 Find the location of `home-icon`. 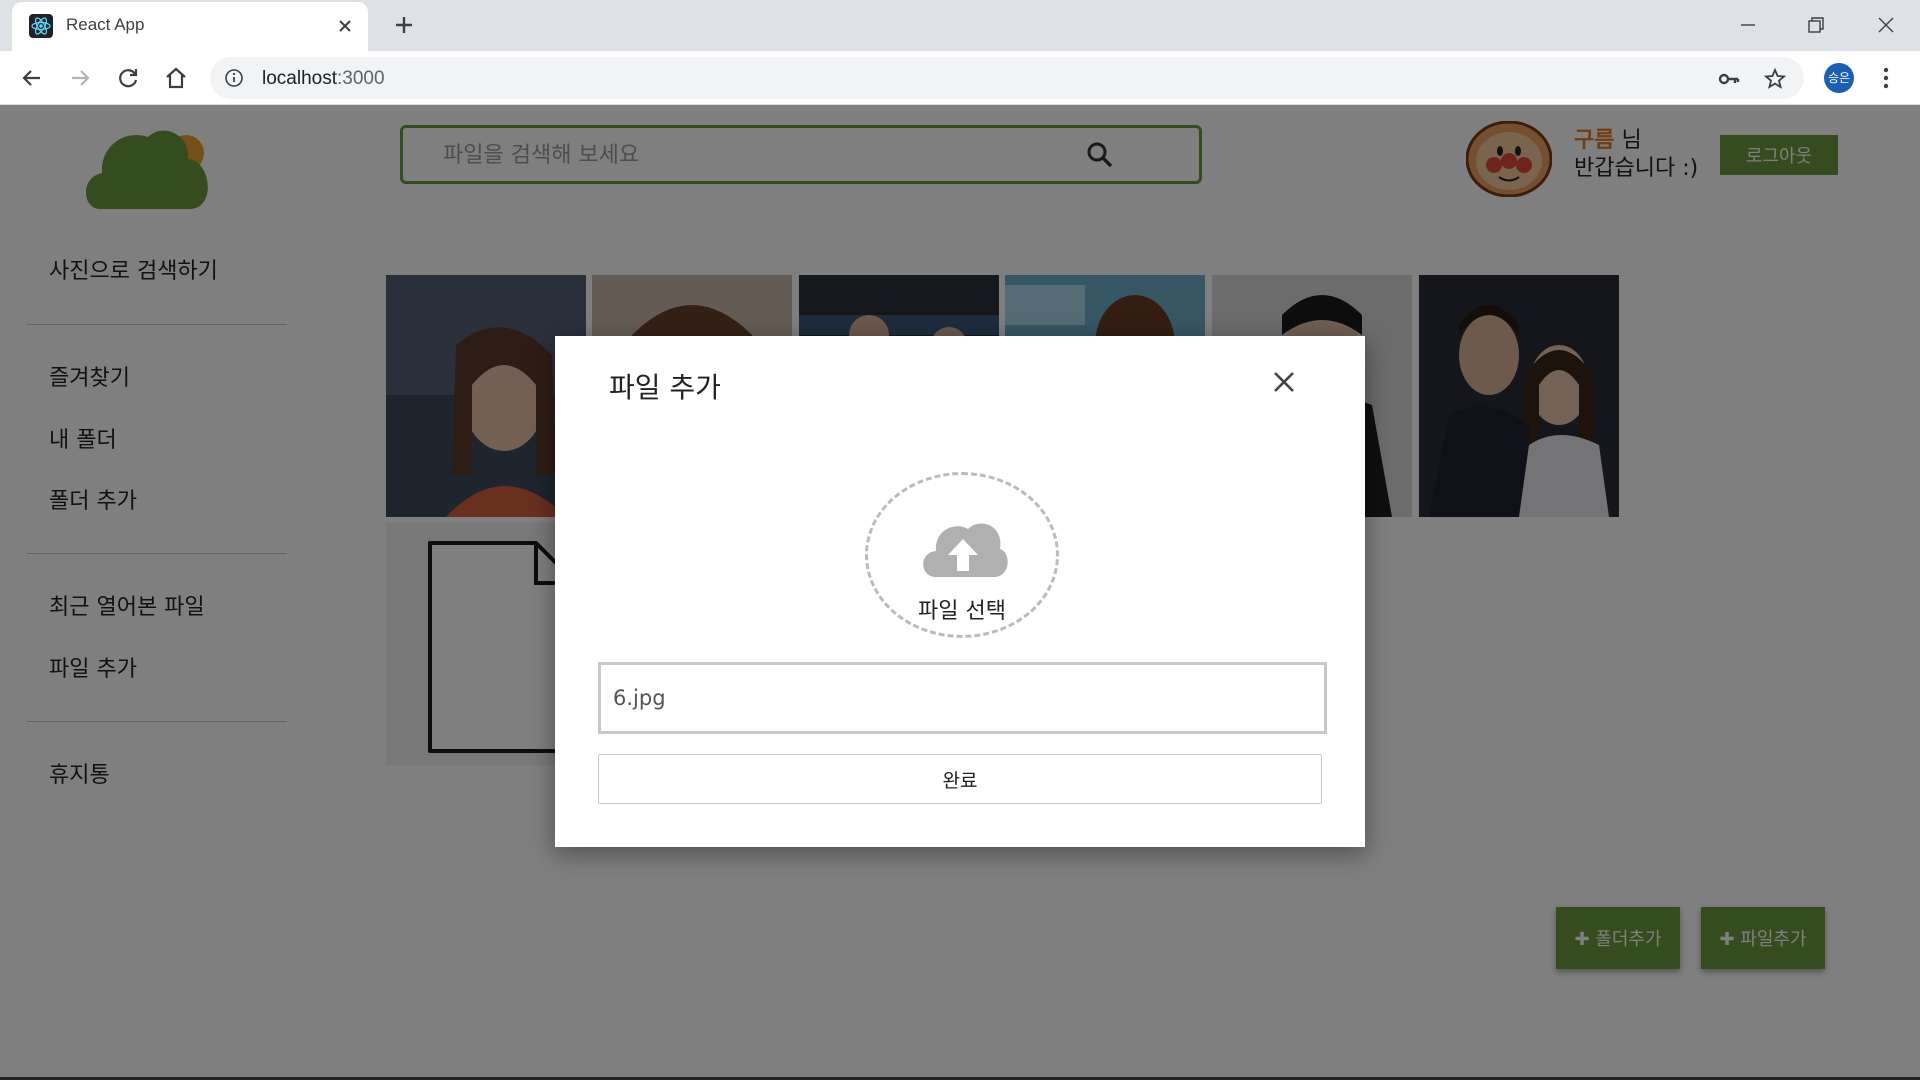

home-icon is located at coordinates (176, 78).